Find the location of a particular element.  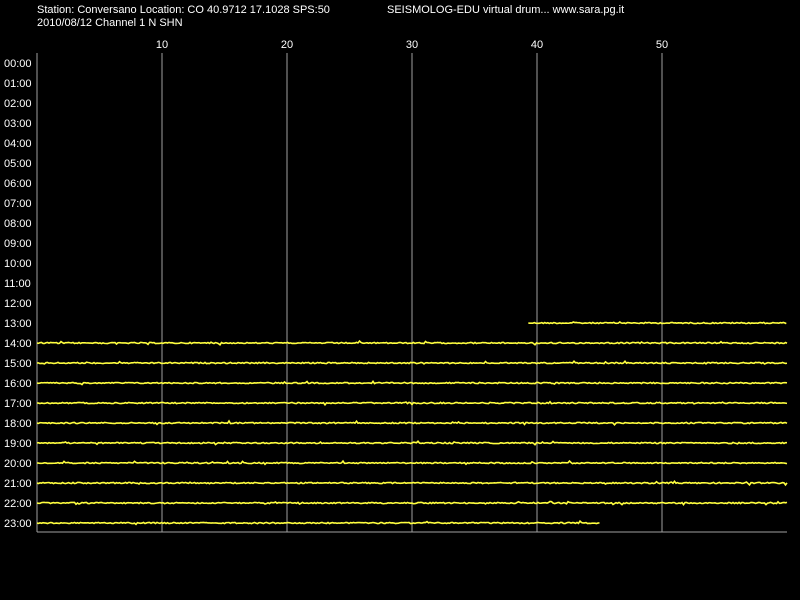

y-hour-label: 00:00 is located at coordinates (18, 64).